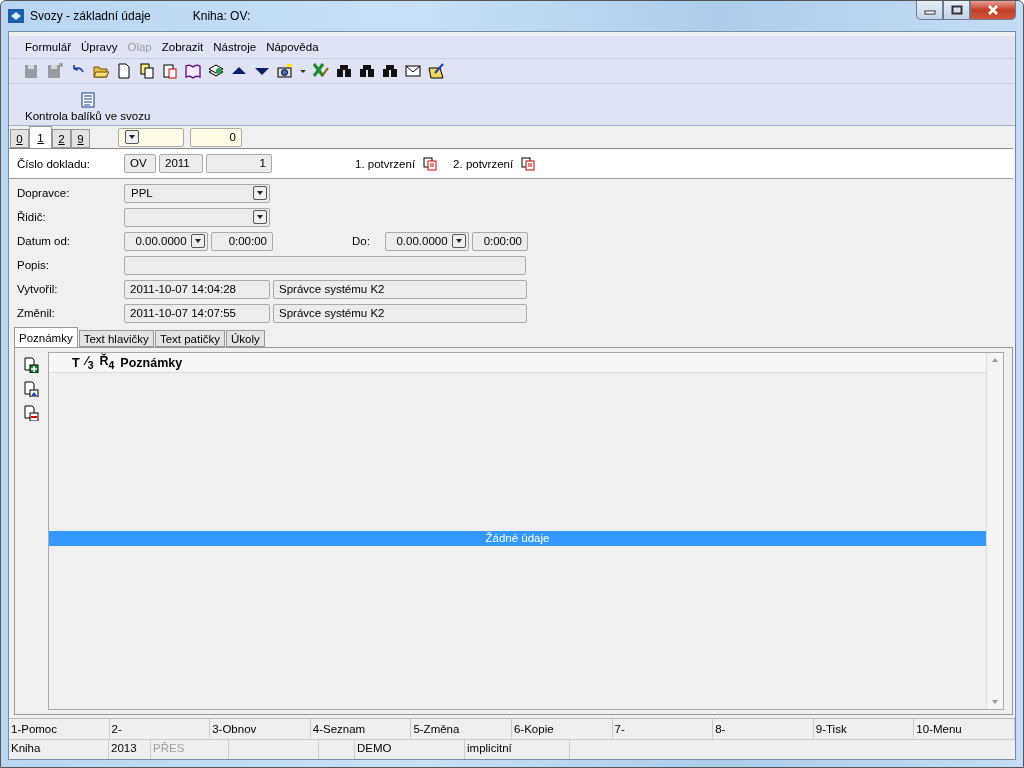 The image size is (1024, 768). I want to click on menu-item: Zobrazit, so click(182, 47).